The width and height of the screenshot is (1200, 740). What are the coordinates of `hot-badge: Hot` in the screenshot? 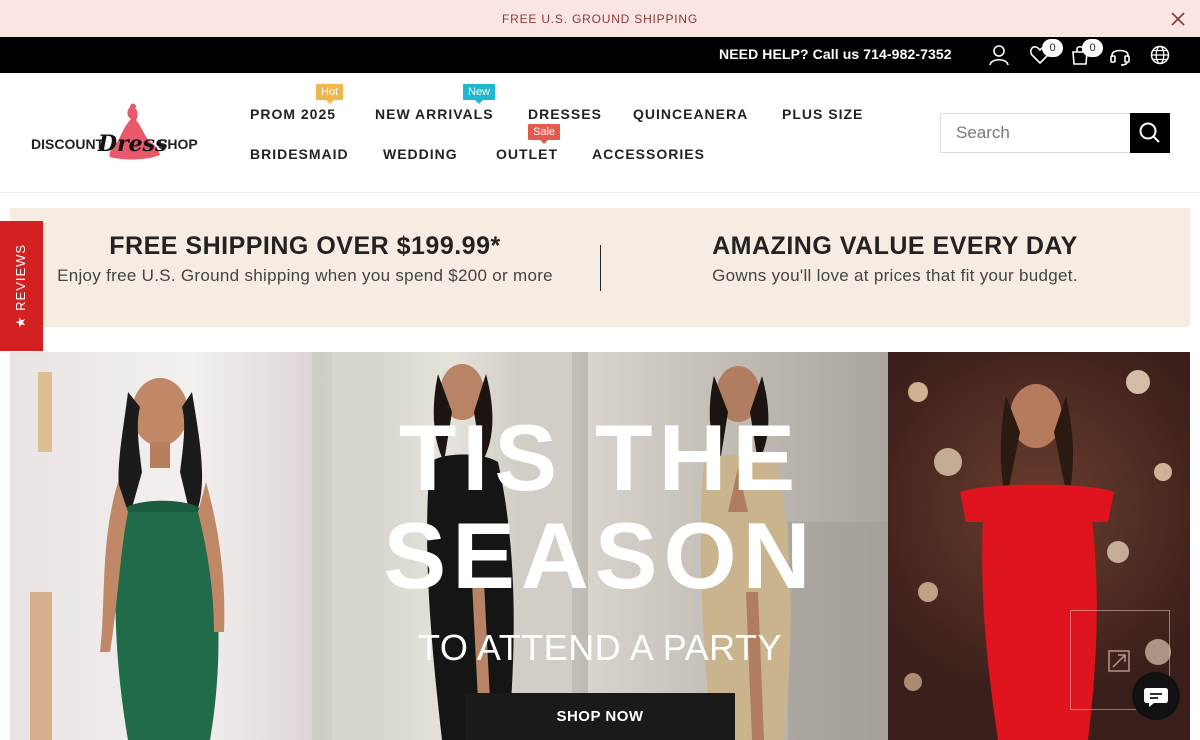 It's located at (330, 94).